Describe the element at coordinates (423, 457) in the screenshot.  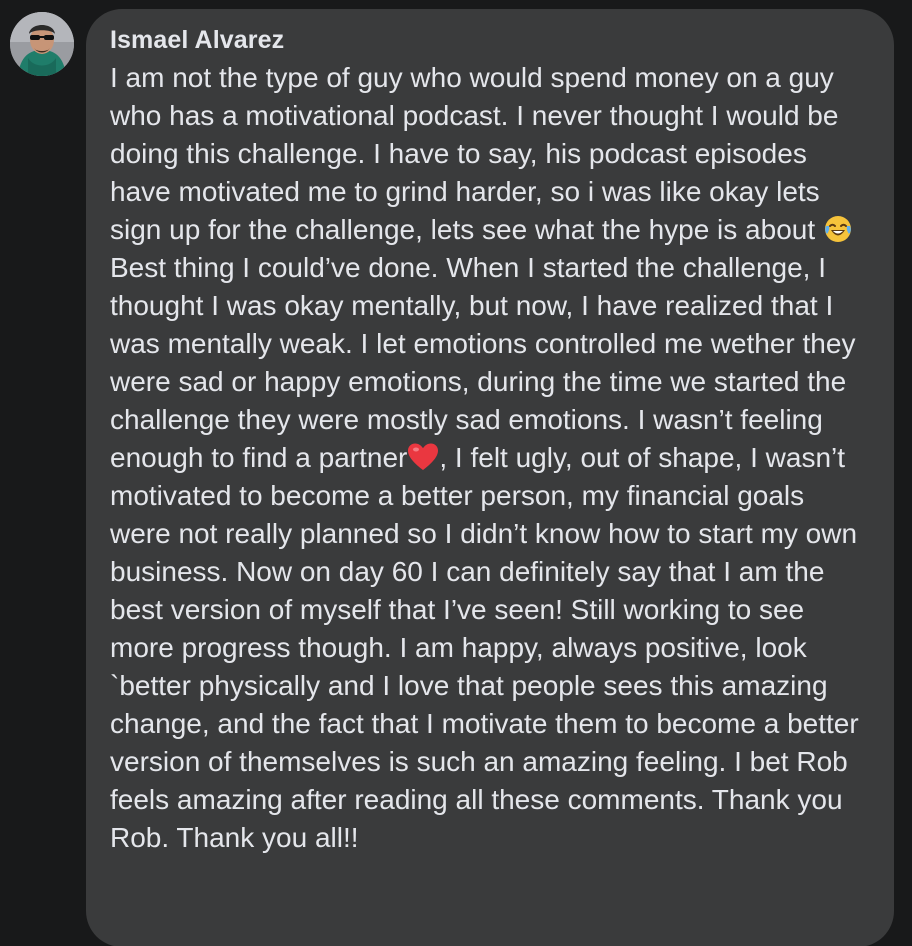
I see `red-heart-emoji` at that location.